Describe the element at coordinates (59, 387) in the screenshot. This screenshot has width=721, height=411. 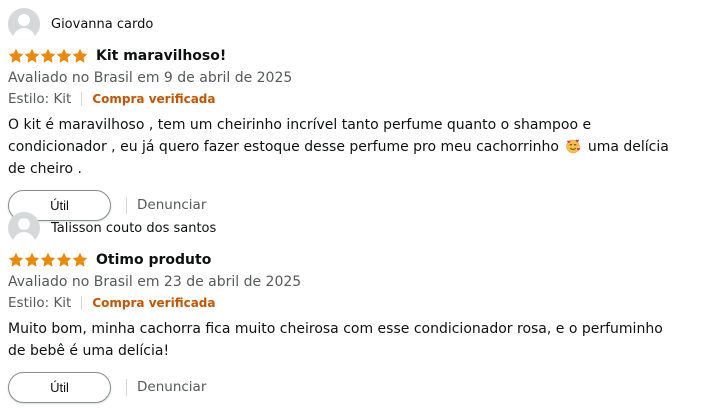
I see `helpful-button: Útil` at that location.